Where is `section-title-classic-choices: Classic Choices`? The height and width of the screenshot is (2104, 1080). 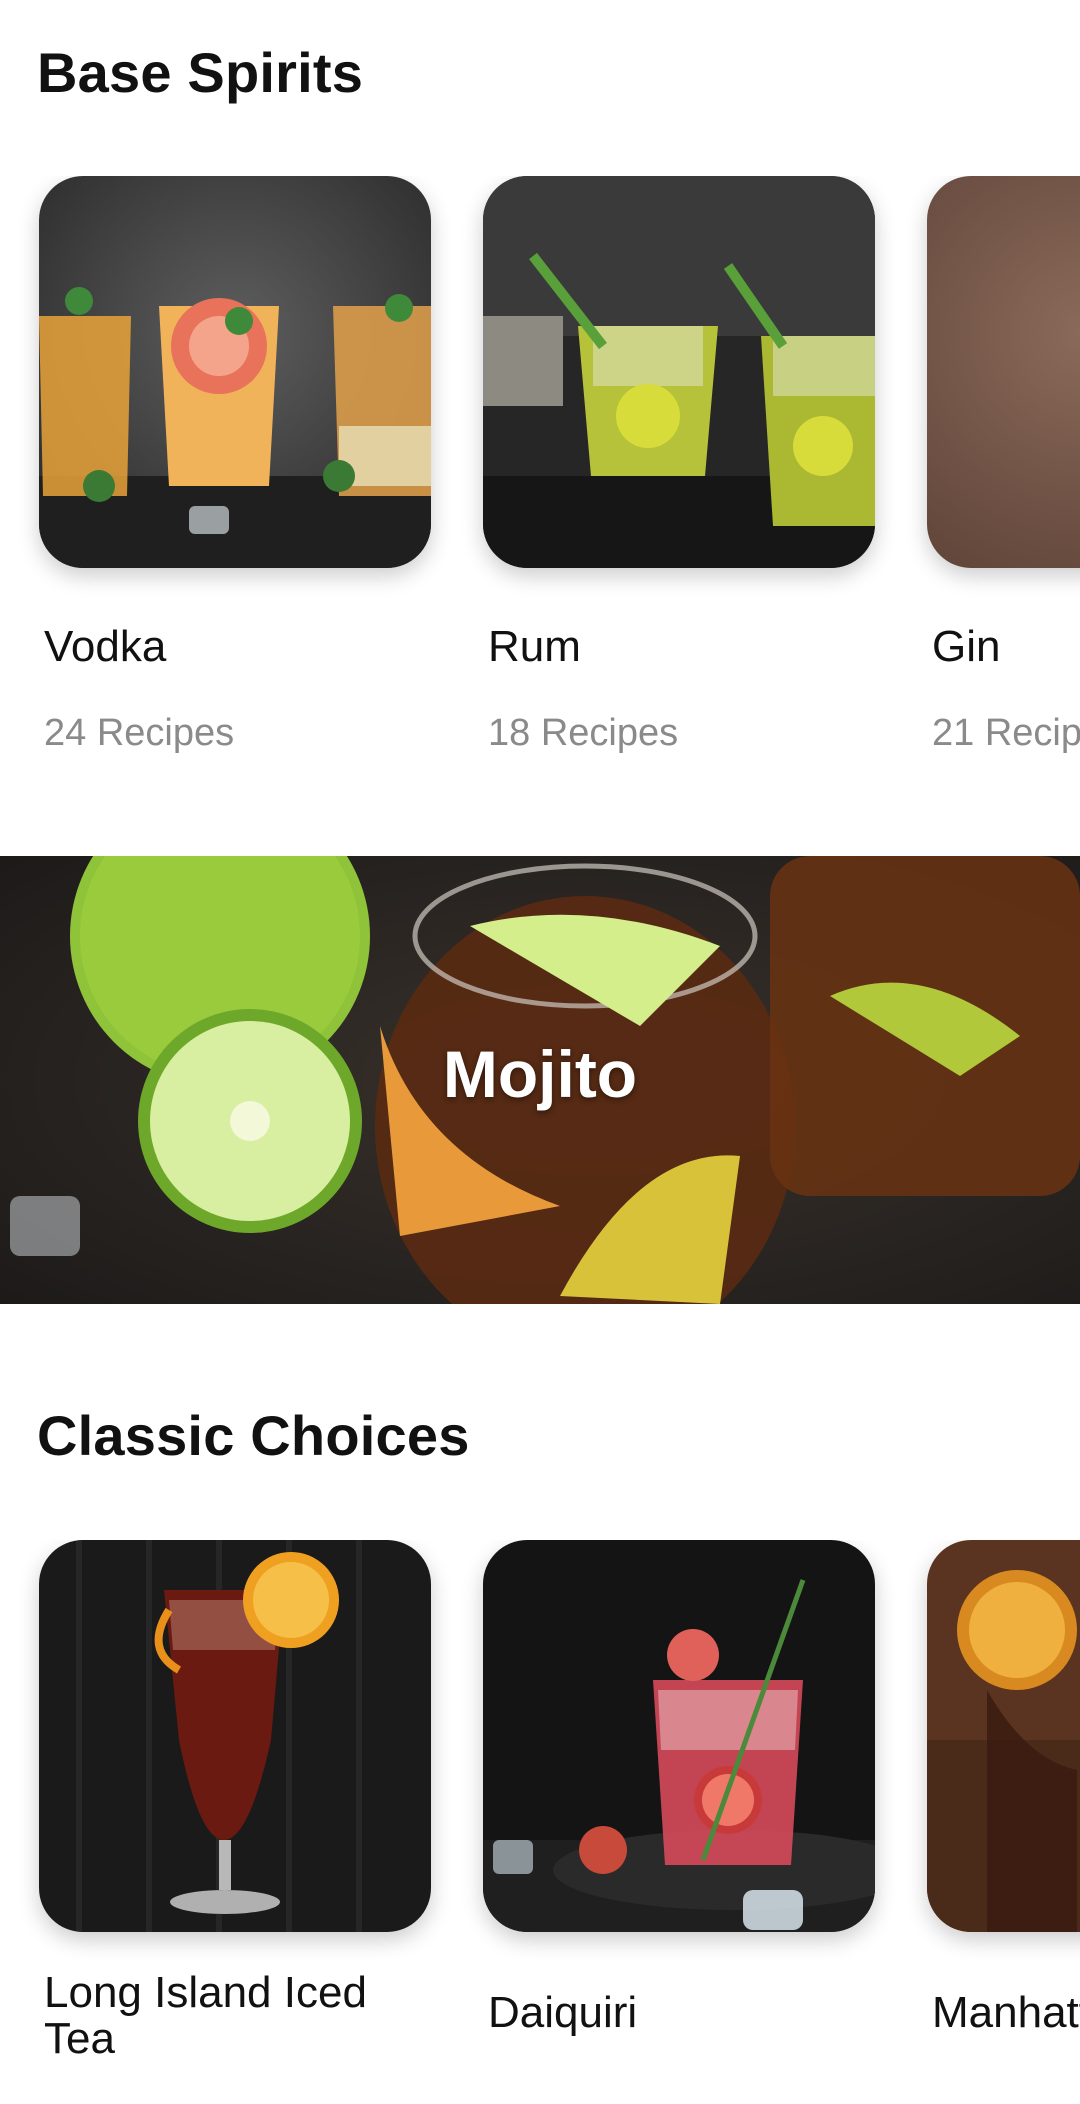 section-title-classic-choices: Classic Choices is located at coordinates (253, 1435).